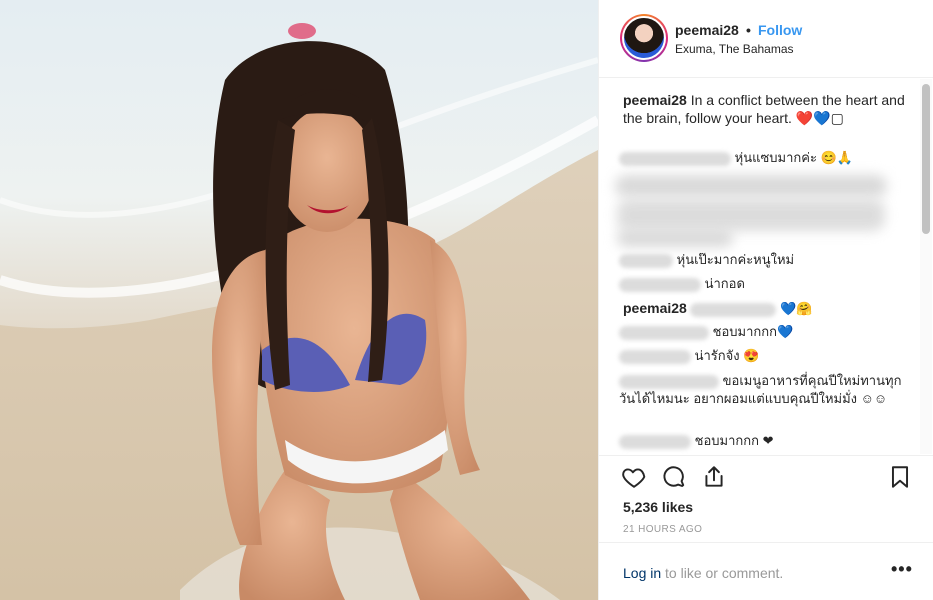 This screenshot has height=600, width=933. What do you see at coordinates (707, 30) in the screenshot?
I see `header-username: peemai28` at bounding box center [707, 30].